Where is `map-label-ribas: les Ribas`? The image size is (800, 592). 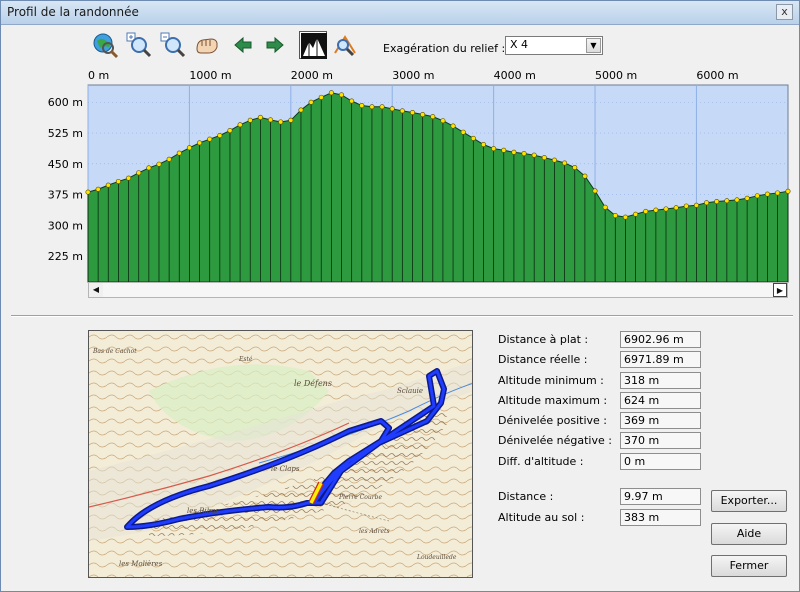 map-label-ribas: les Ribas is located at coordinates (203, 511).